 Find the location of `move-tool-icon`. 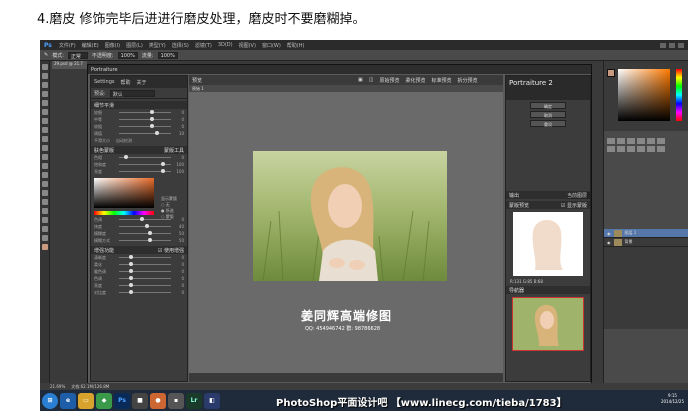

move-tool-icon is located at coordinates (45, 67).